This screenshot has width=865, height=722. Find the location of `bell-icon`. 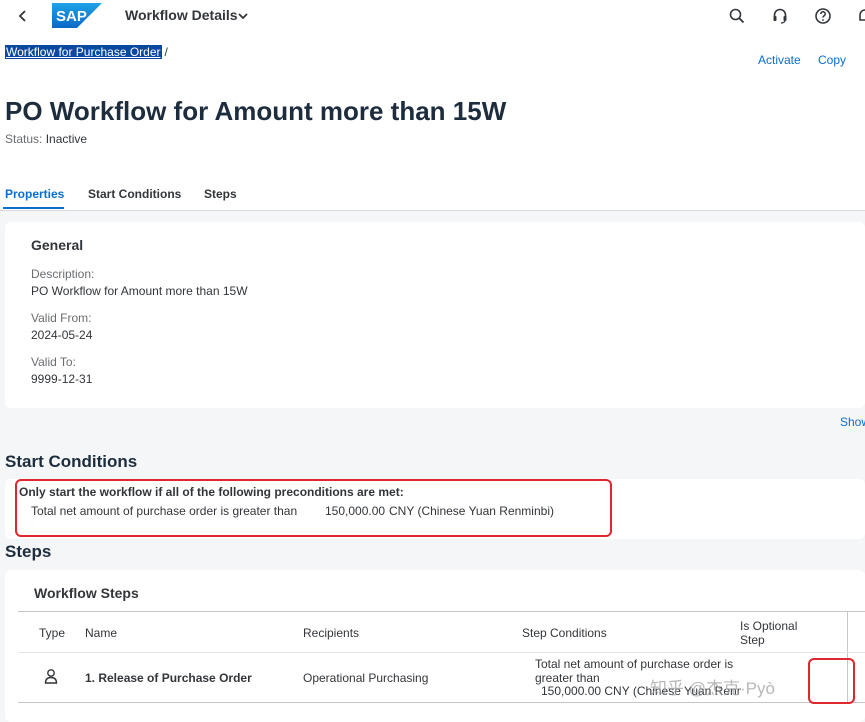

bell-icon is located at coordinates (860, 16).